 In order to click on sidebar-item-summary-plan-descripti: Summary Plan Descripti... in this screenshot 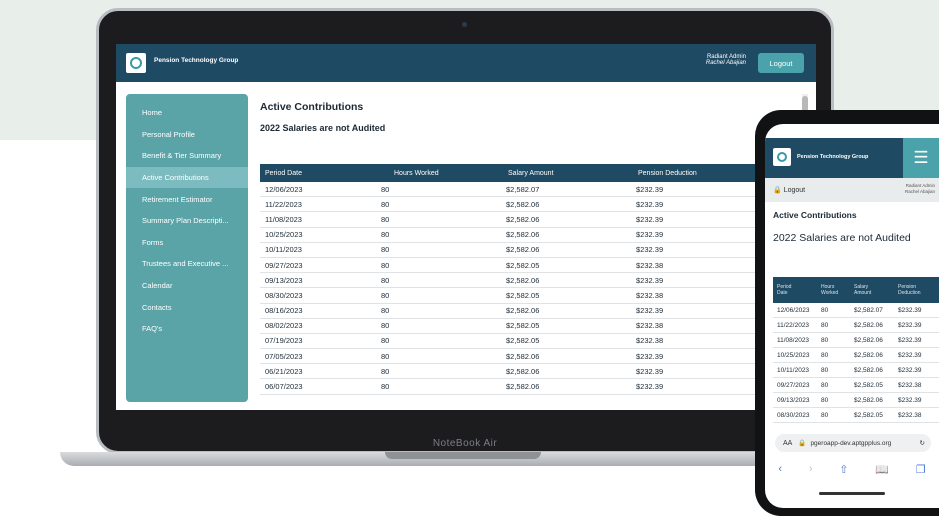, I will do `click(187, 221)`.